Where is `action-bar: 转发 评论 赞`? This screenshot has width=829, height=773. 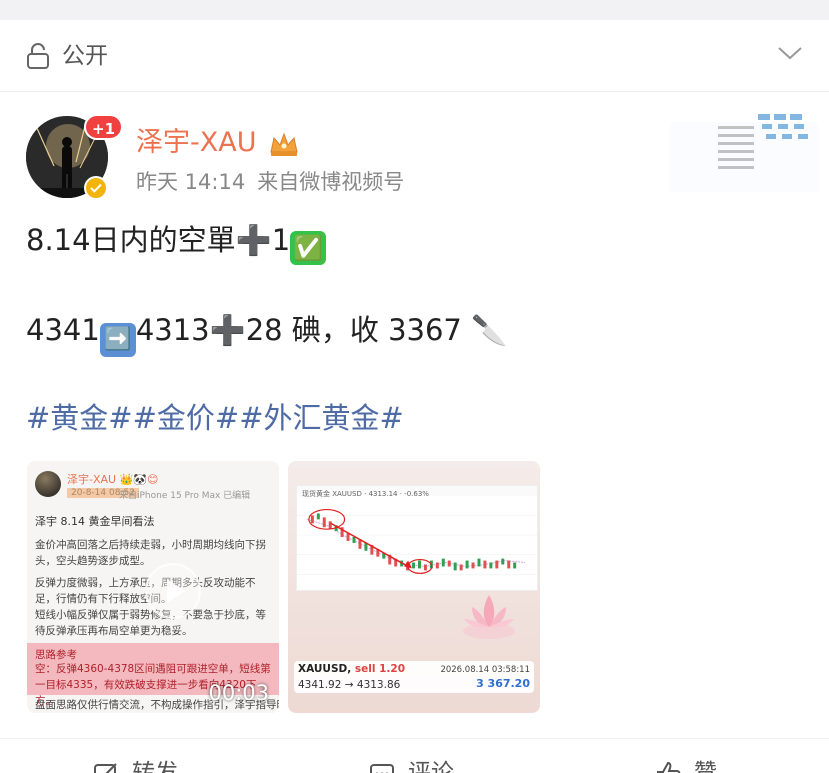
action-bar: 转发 评论 赞 is located at coordinates (414, 756).